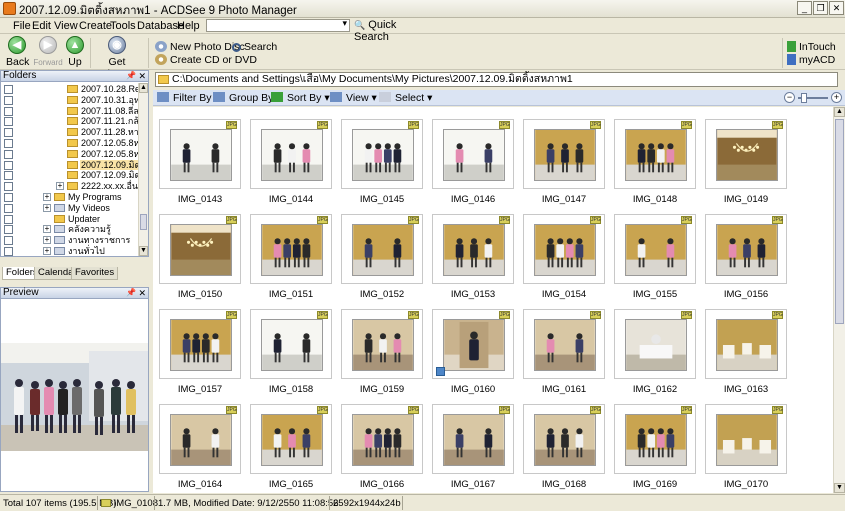  I want to click on select-button: Select ▾, so click(405, 98).